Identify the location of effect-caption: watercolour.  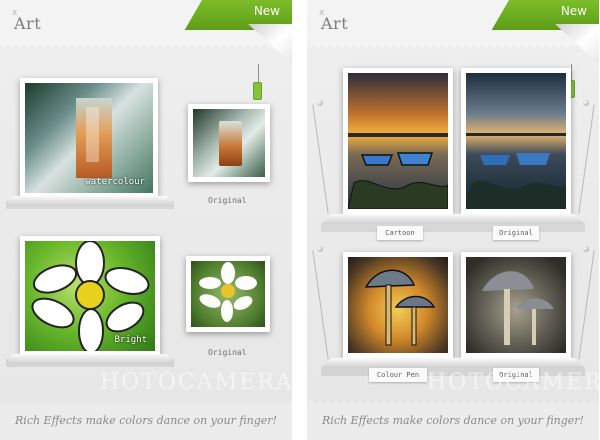
(115, 182).